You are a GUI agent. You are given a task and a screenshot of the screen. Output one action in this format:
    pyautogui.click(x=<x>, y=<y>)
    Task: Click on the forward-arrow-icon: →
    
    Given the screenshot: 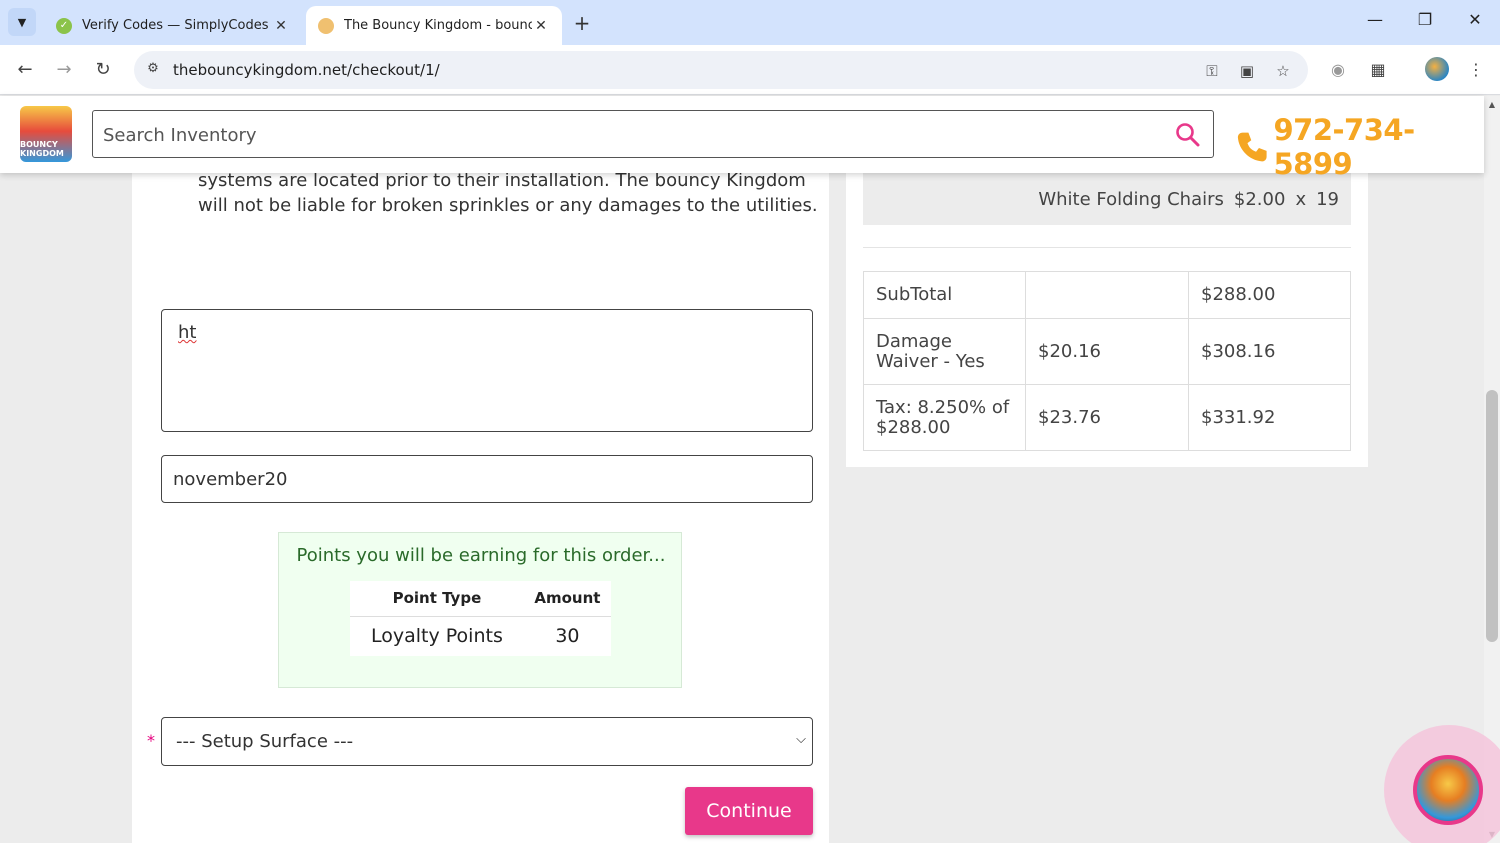 What is the action you would take?
    pyautogui.click(x=64, y=70)
    